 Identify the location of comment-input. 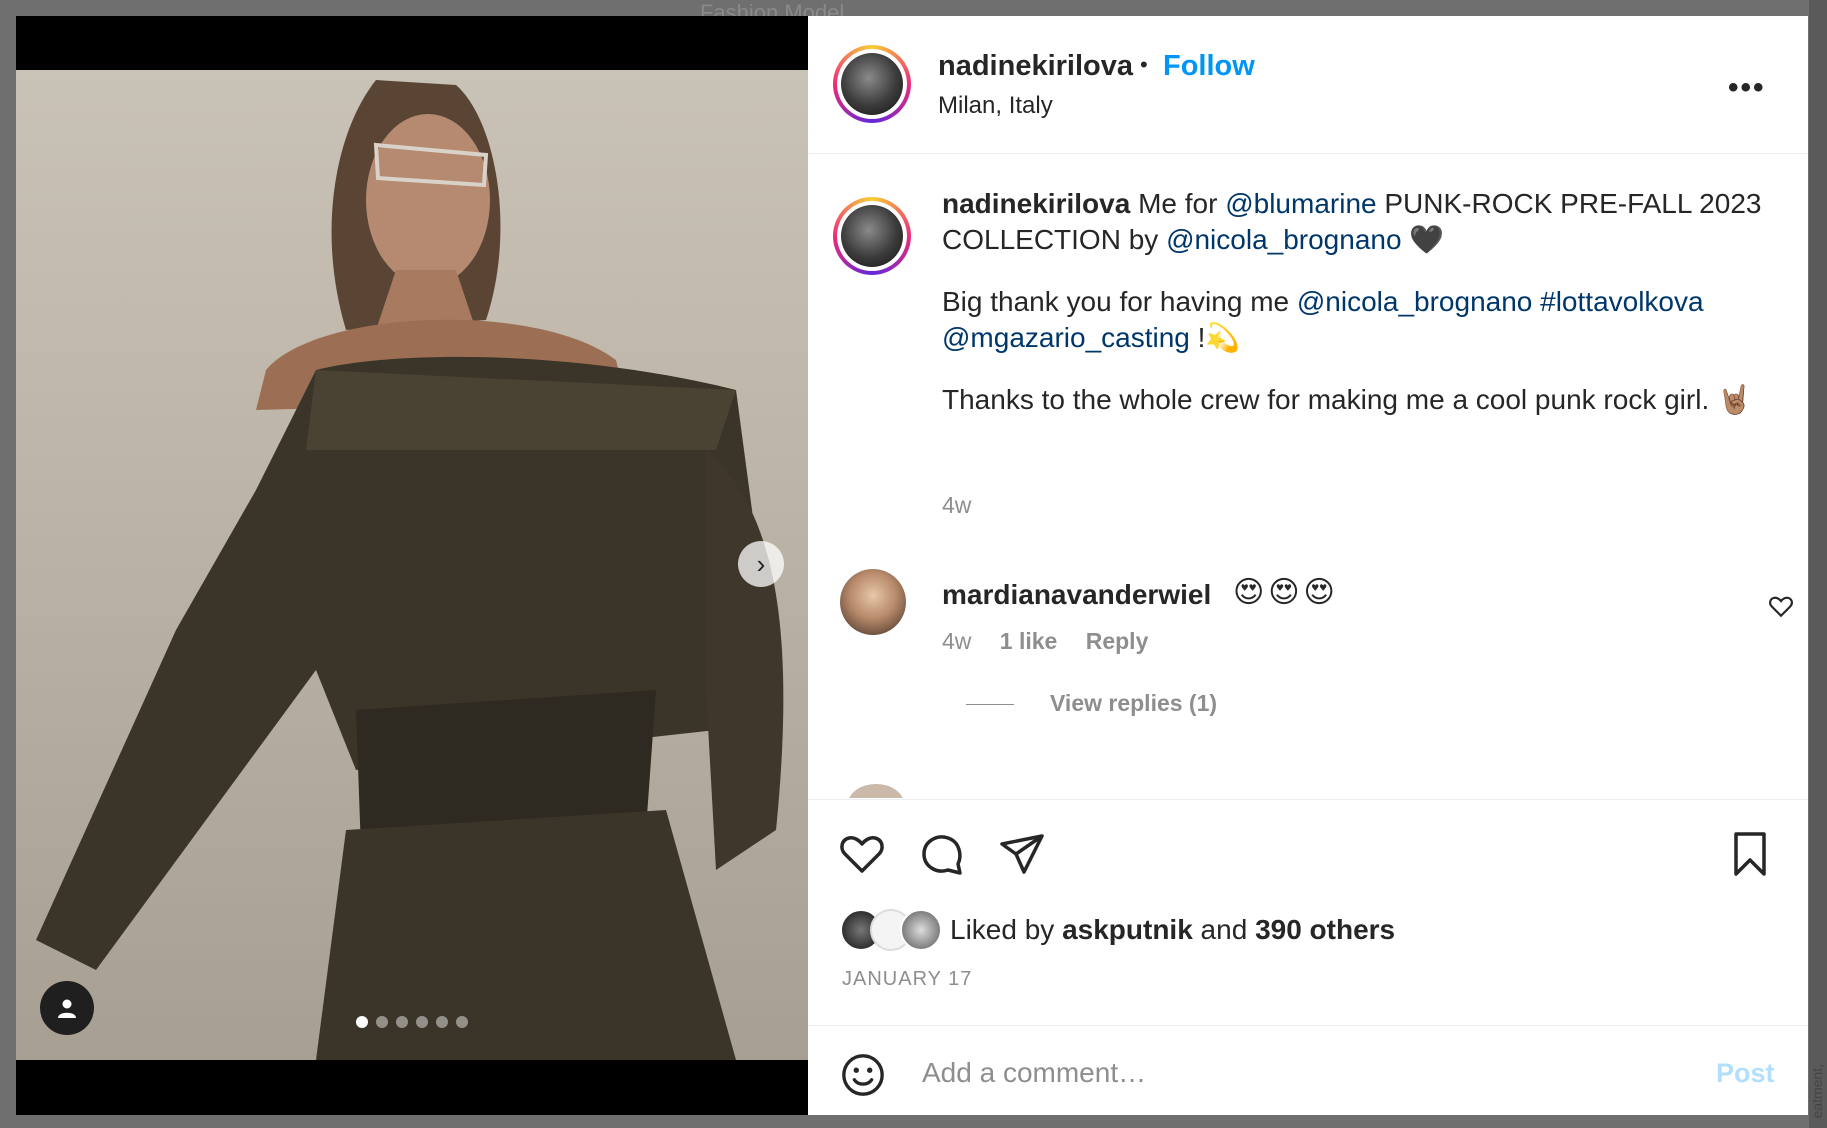
(1302, 1073).